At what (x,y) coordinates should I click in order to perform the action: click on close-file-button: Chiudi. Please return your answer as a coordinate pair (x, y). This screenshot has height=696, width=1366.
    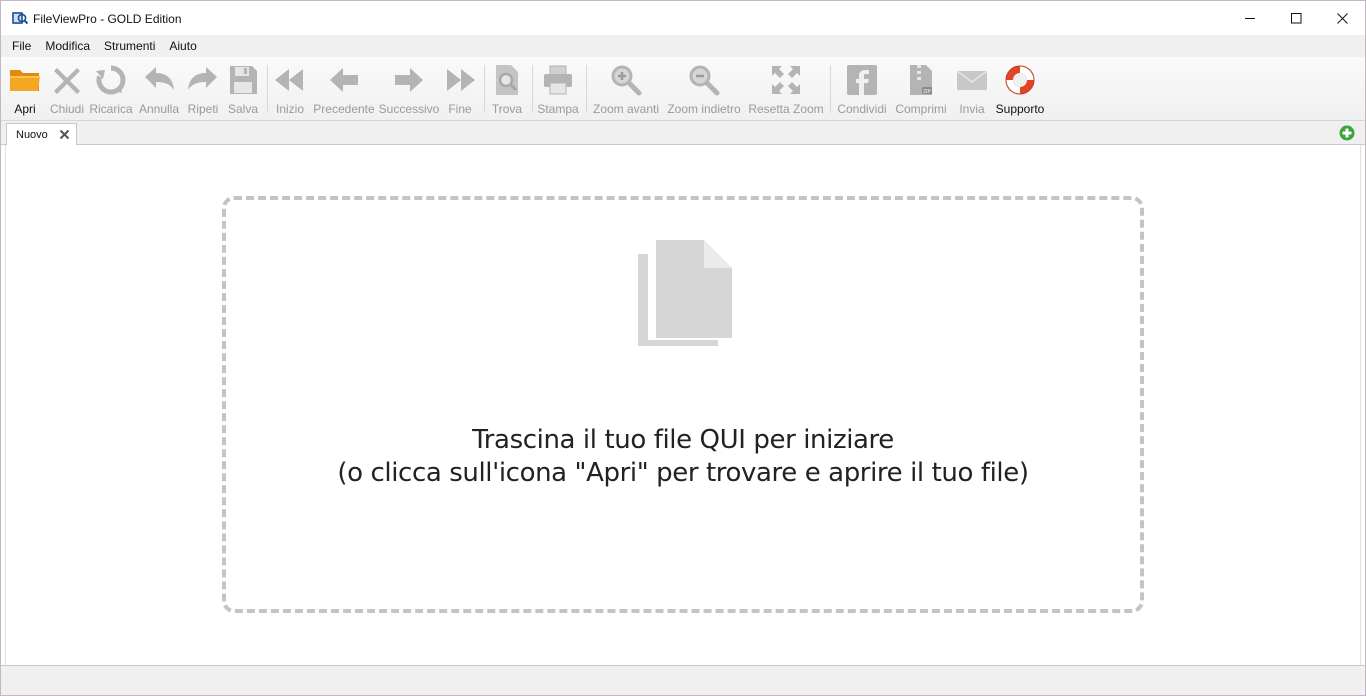
    Looking at the image, I should click on (67, 91).